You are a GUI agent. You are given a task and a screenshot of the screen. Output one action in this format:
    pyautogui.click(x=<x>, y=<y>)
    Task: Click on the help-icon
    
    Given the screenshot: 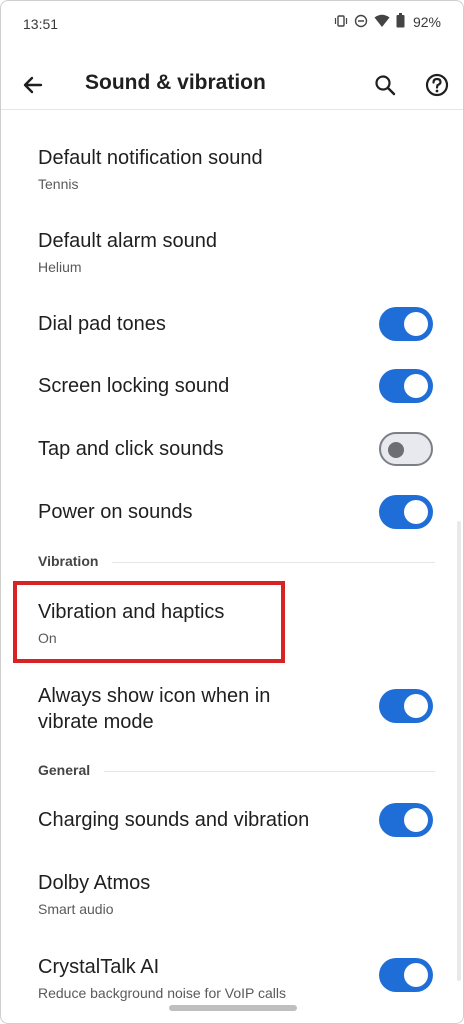 What is the action you would take?
    pyautogui.click(x=437, y=85)
    